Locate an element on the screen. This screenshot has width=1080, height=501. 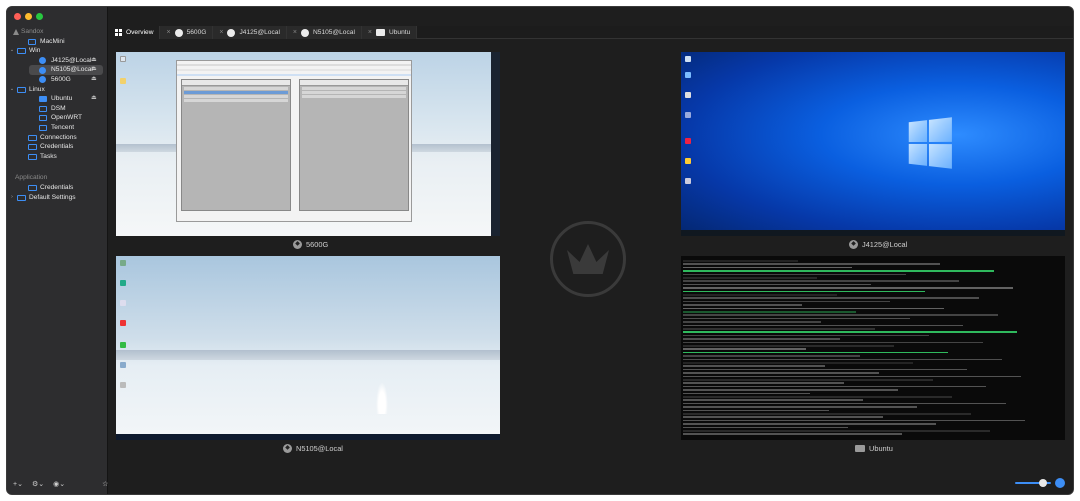
sidebar-item-label: Connections is located at coordinates (58, 137).